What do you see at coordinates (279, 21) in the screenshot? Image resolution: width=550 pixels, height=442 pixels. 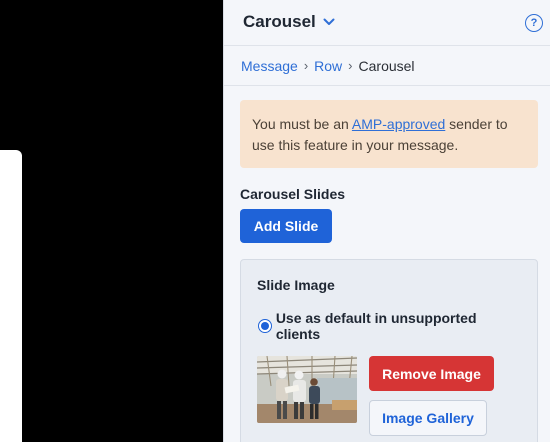 I see `panel-title: Carousel` at bounding box center [279, 21].